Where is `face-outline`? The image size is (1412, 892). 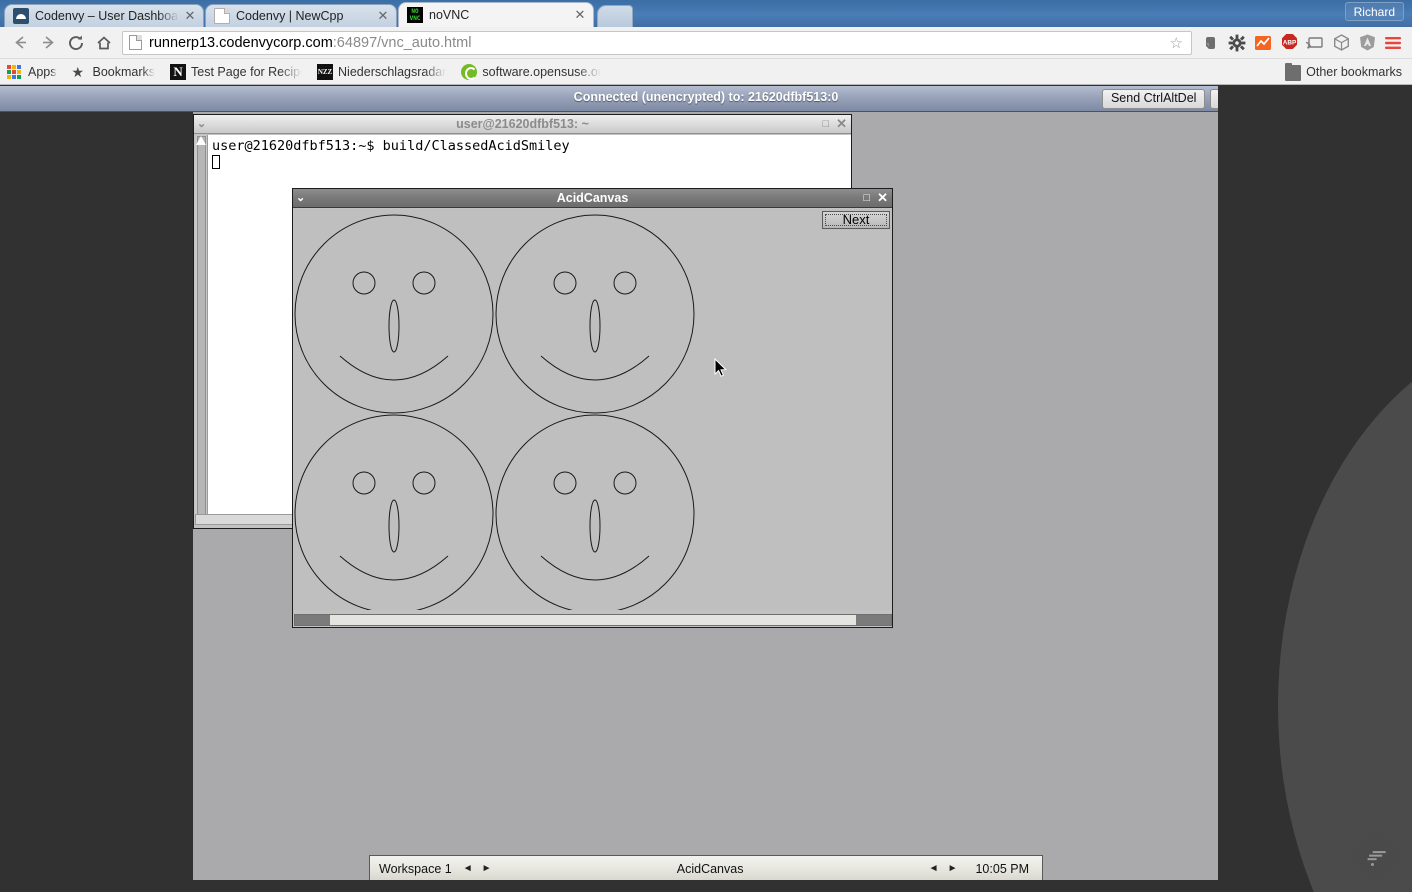 face-outline is located at coordinates (394, 512).